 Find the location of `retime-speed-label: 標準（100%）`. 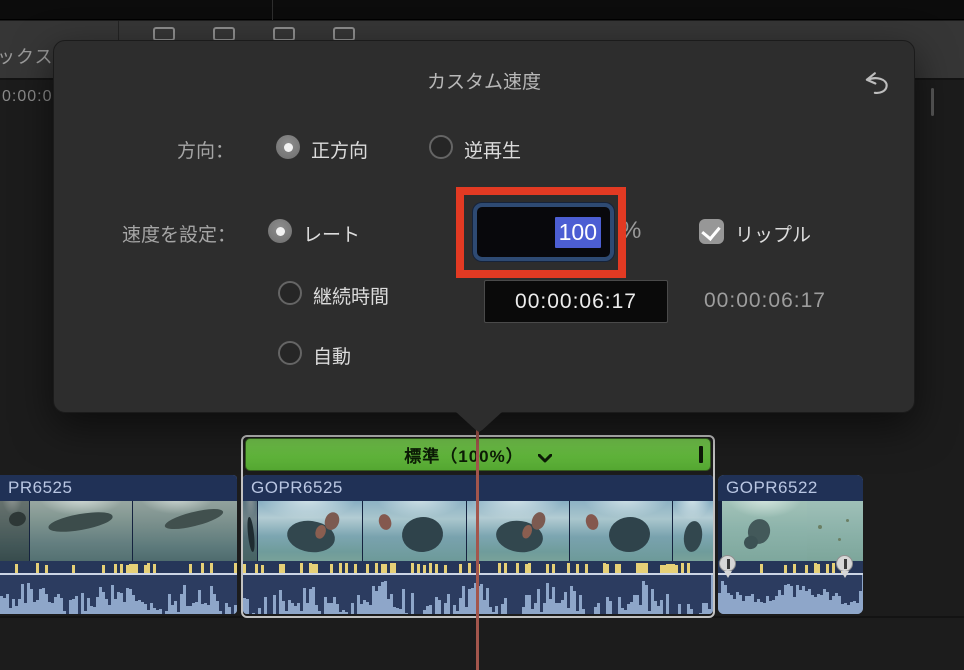

retime-speed-label: 標準（100%） is located at coordinates (464, 456).